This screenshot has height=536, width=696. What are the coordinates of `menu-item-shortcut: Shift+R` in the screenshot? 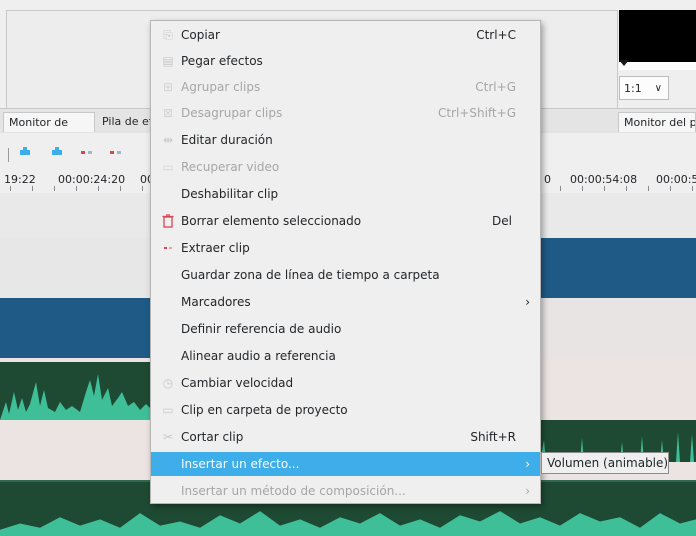 It's located at (493, 437).